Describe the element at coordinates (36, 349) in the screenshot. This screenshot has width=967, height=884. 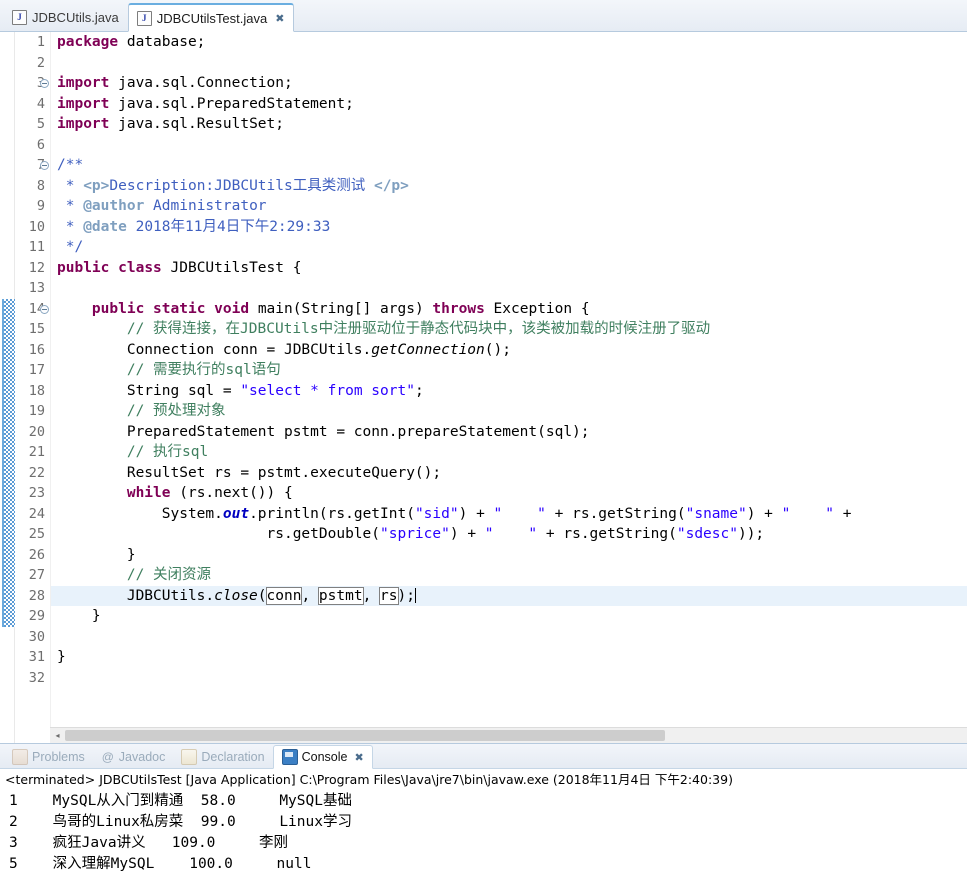
I see `line-number: 16` at that location.